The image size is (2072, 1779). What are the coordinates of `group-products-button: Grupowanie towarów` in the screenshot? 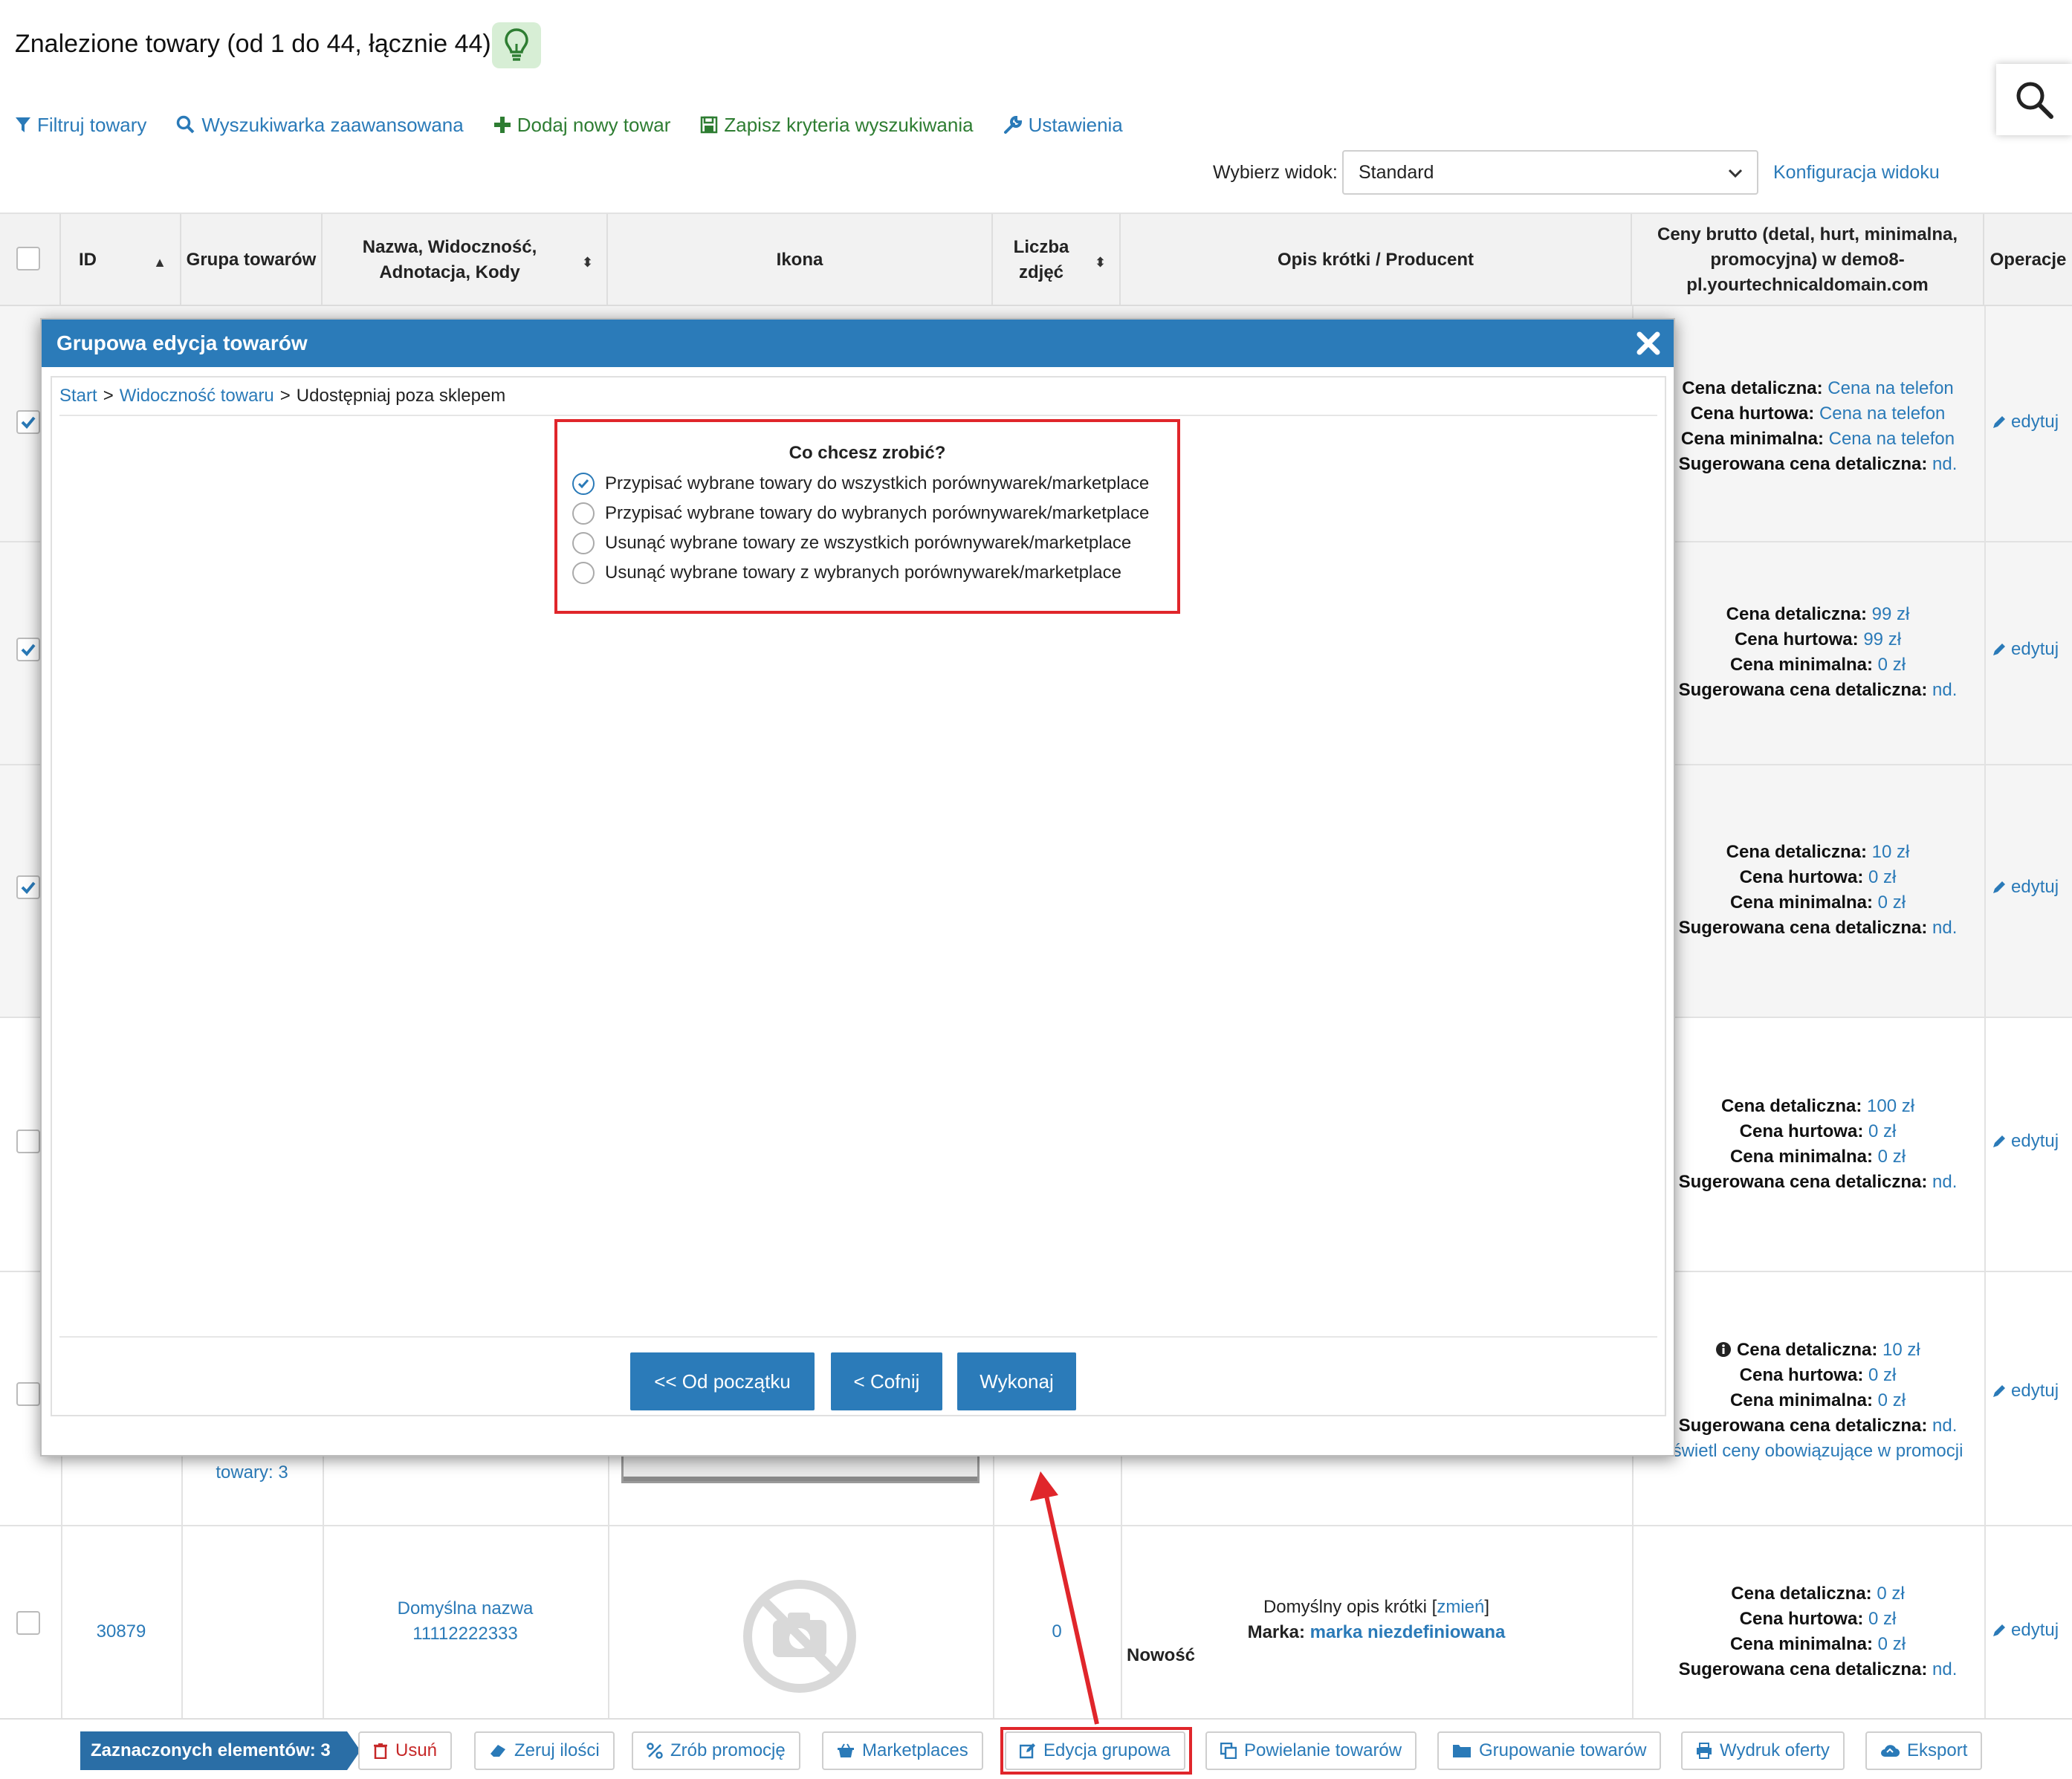 It's located at (1550, 1750).